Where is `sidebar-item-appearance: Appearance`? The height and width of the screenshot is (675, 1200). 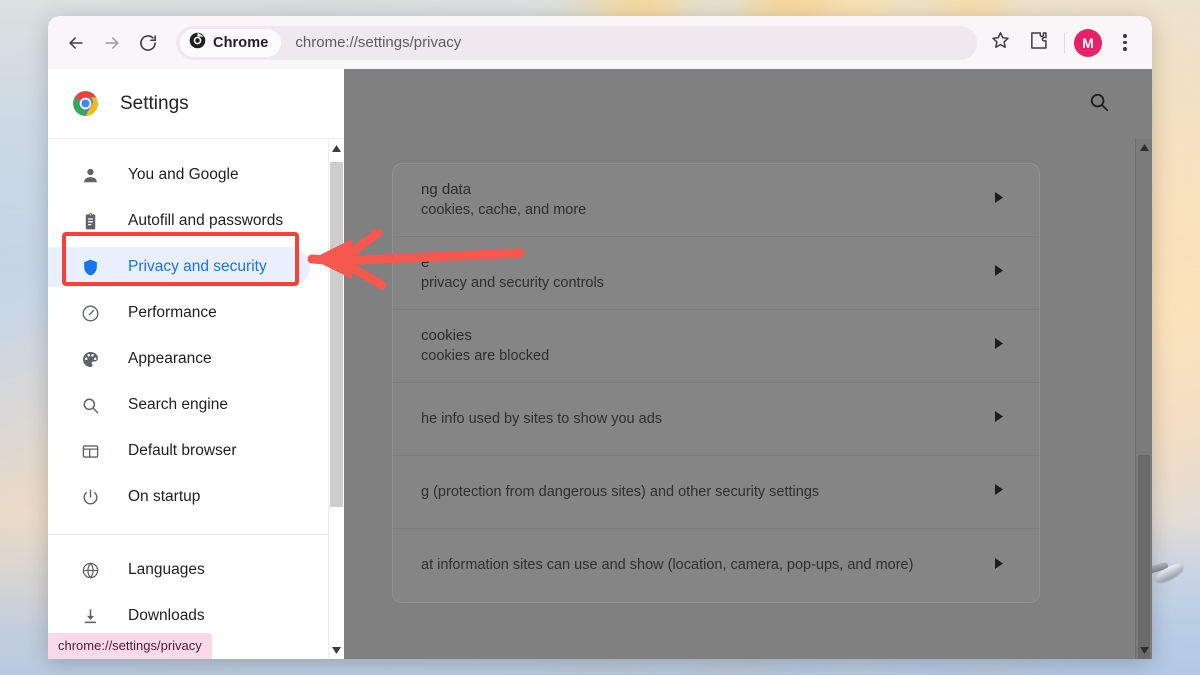
sidebar-item-appearance: Appearance is located at coordinates (196, 359).